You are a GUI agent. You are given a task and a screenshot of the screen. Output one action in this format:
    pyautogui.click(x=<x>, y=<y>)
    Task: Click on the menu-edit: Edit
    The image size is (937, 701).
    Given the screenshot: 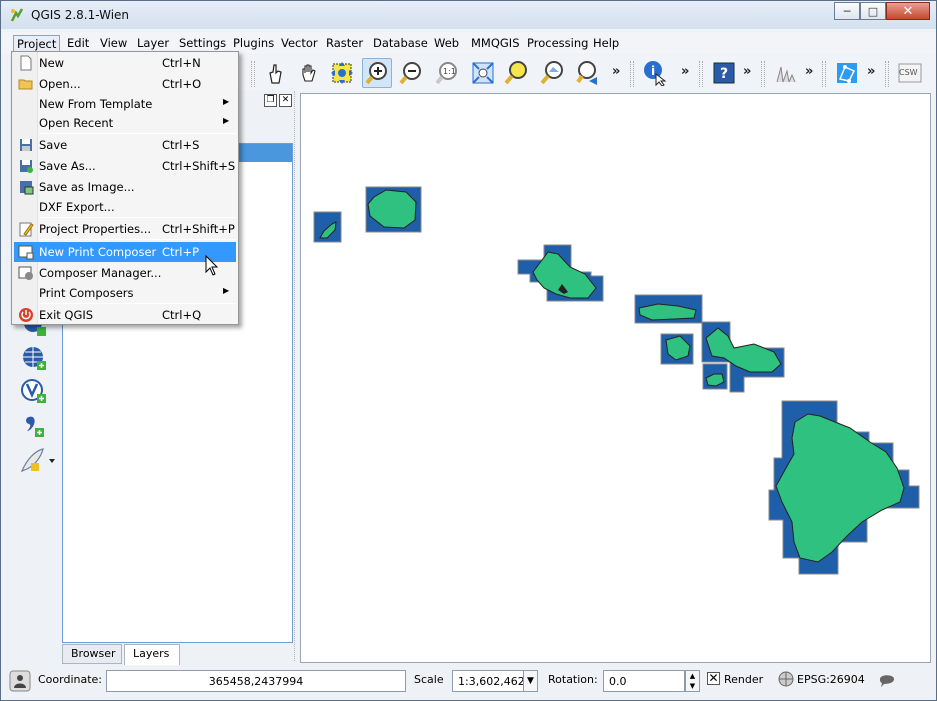 What is the action you would take?
    pyautogui.click(x=78, y=43)
    